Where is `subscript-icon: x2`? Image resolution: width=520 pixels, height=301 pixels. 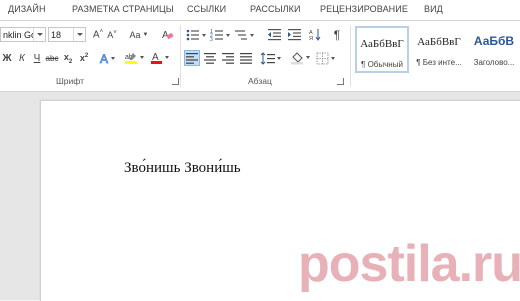 subscript-icon: x2 is located at coordinates (68, 58).